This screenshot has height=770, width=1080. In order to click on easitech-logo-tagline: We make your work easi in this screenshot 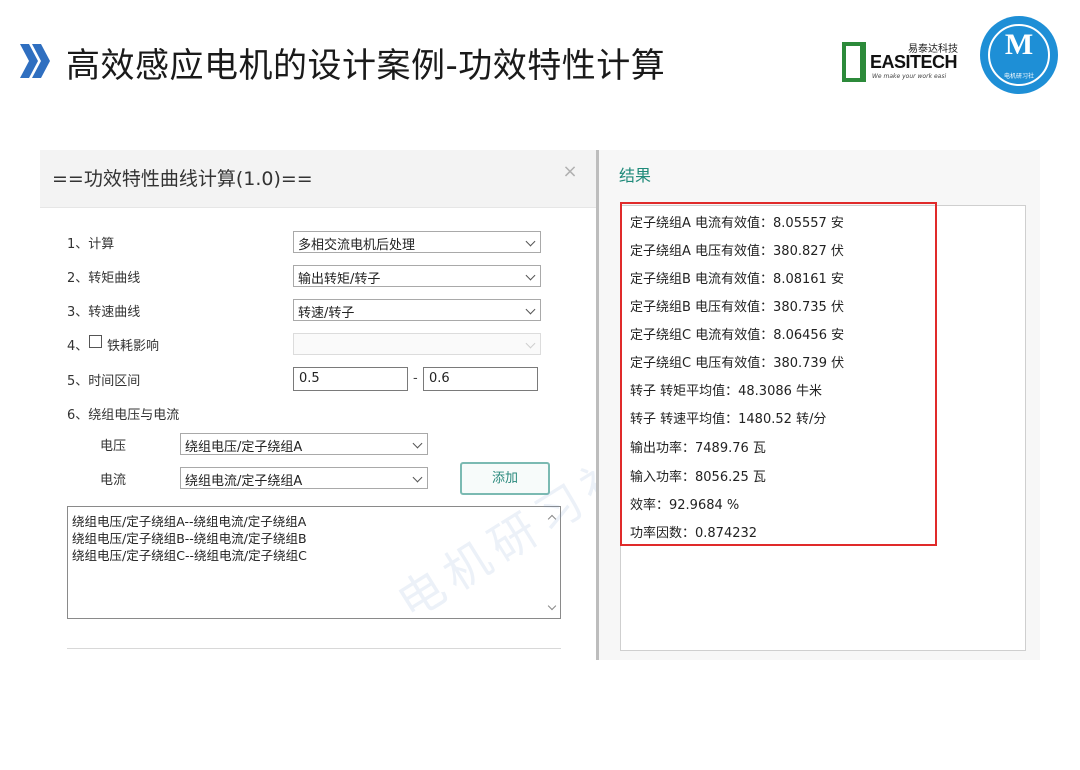, I will do `click(909, 76)`.